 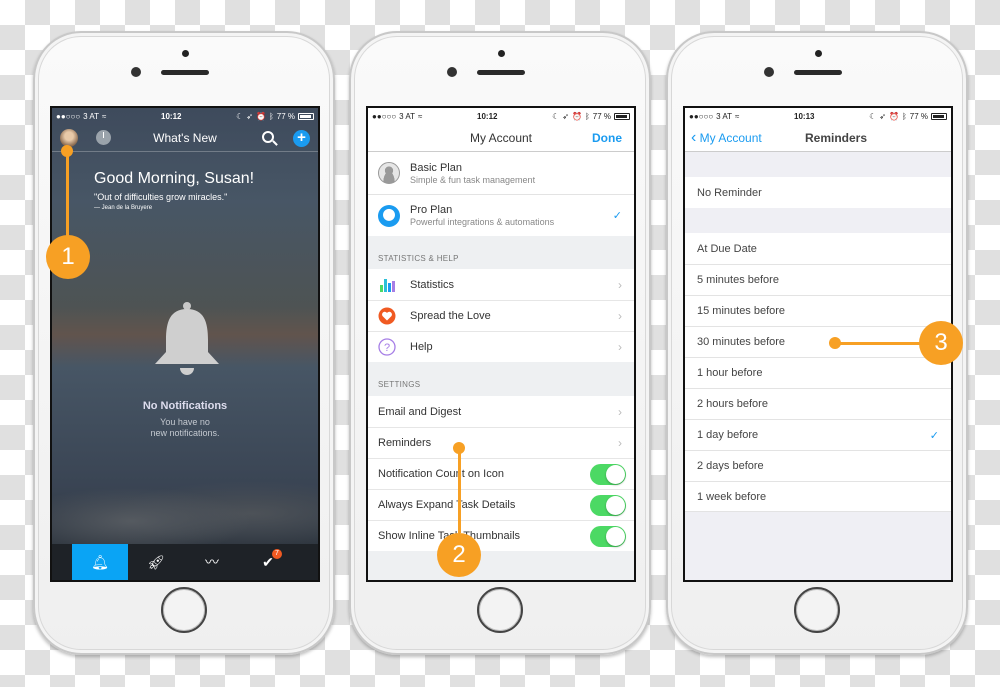 I want to click on add-button: +, so click(x=301, y=138).